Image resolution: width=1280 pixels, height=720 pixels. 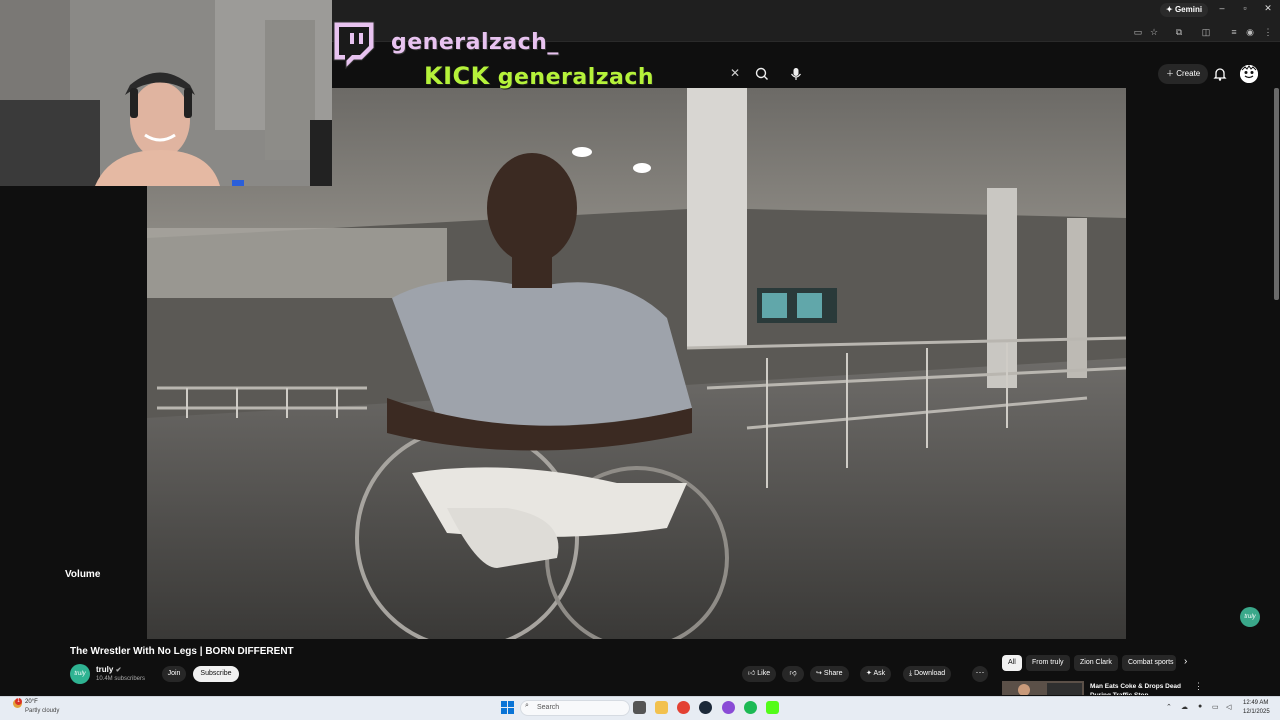 I want to click on profile-icon: ◉, so click(x=1250, y=32).